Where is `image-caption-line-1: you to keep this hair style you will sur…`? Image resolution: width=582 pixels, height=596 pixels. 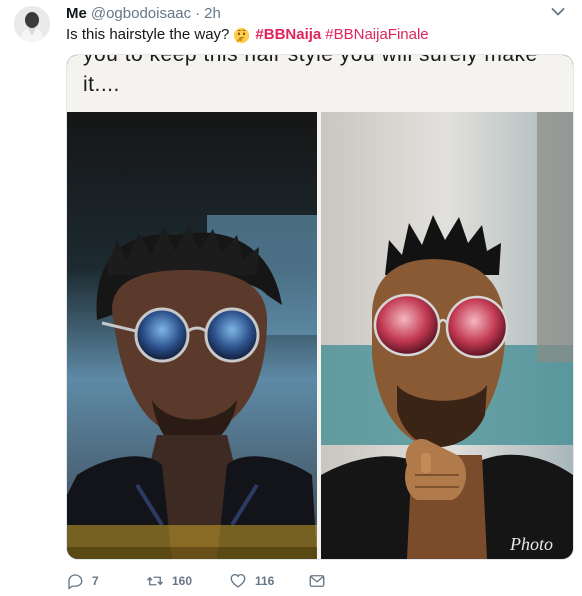
image-caption-line-1: you to keep this hair style you will sur… is located at coordinates (310, 60).